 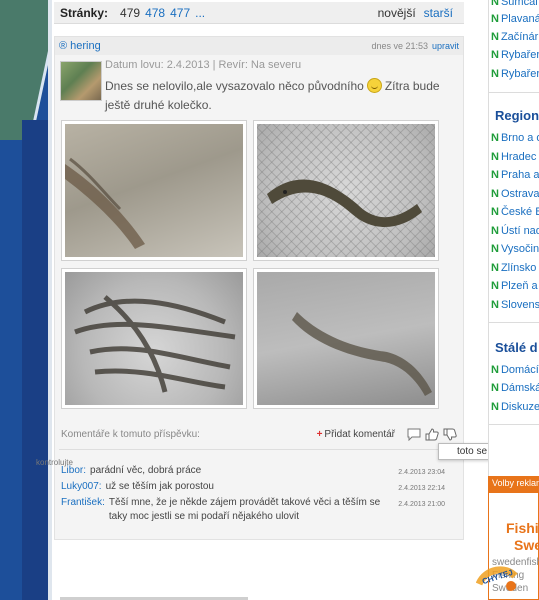 What do you see at coordinates (84, 12) in the screenshot?
I see `pager-label: Stránky:` at bounding box center [84, 12].